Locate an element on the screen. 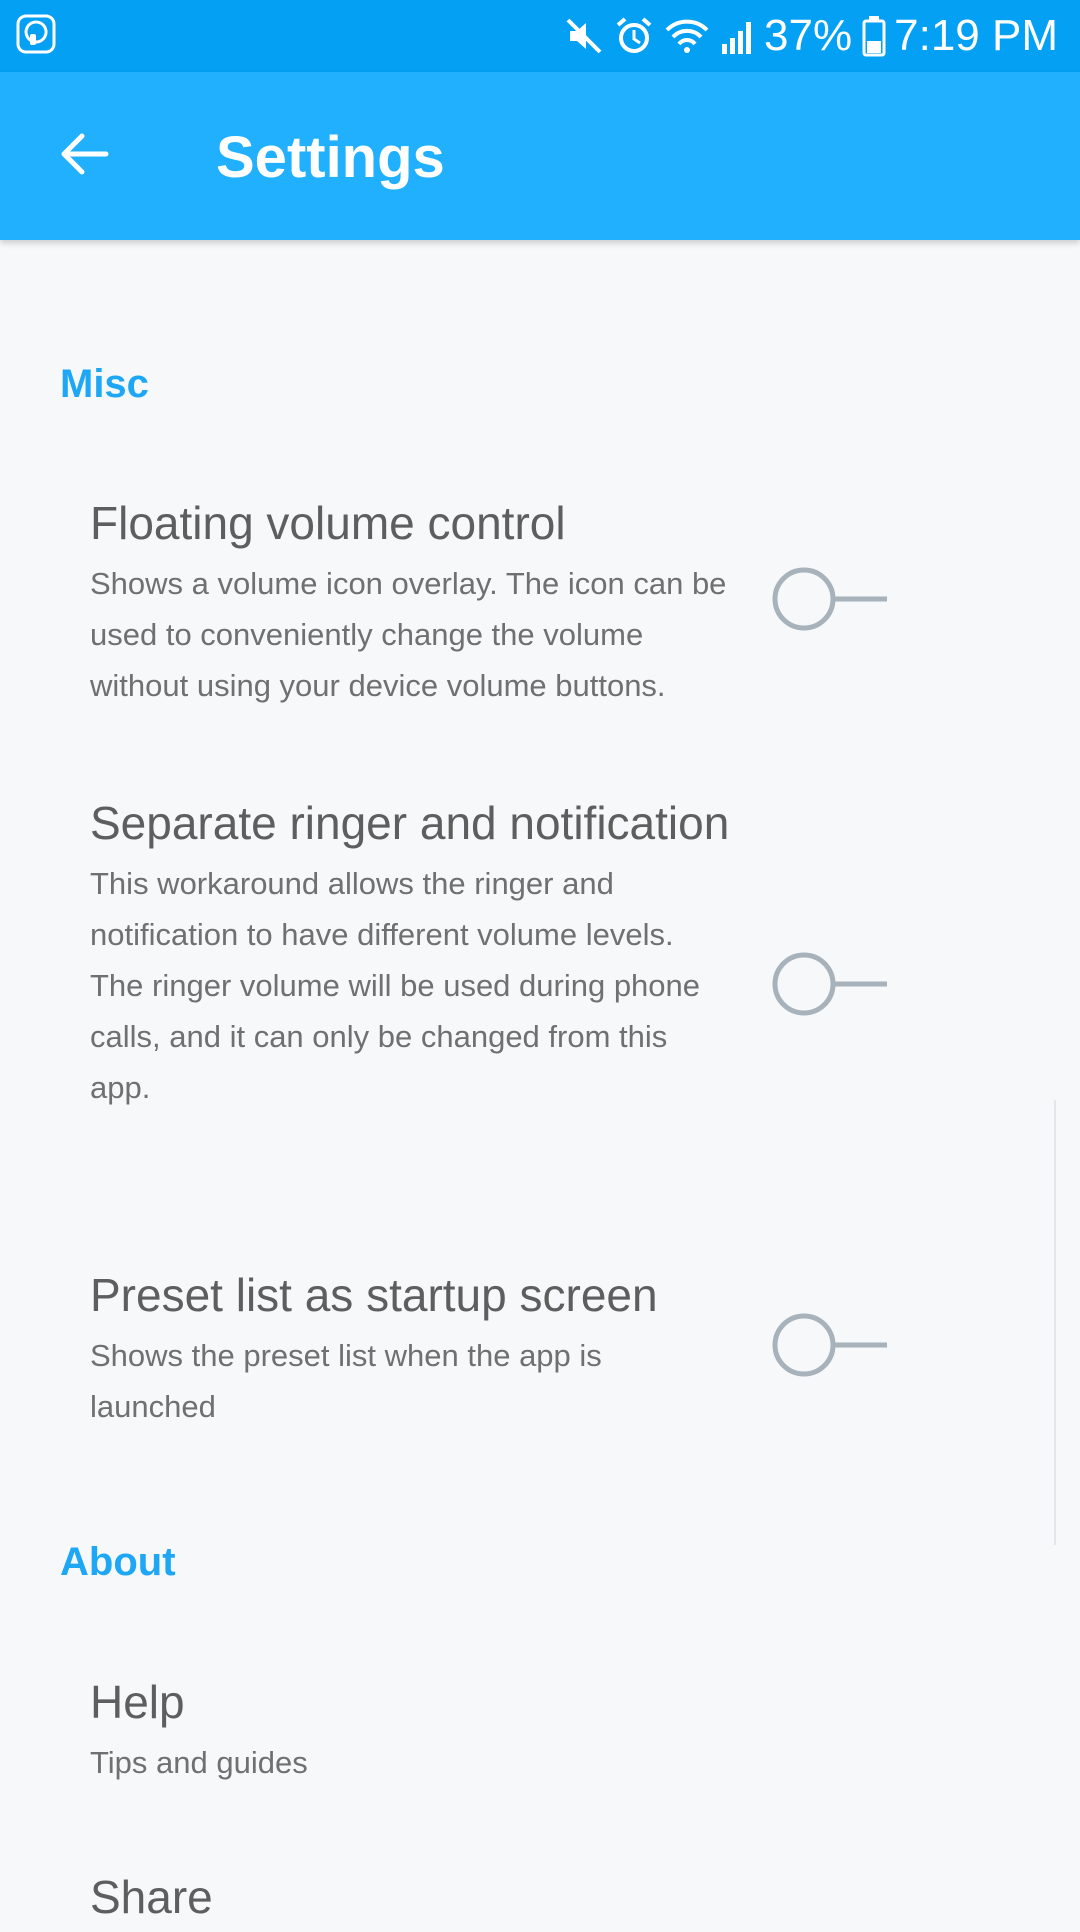 Image resolution: width=1080 pixels, height=1932 pixels. pref-share: Share is located at coordinates (410, 1897).